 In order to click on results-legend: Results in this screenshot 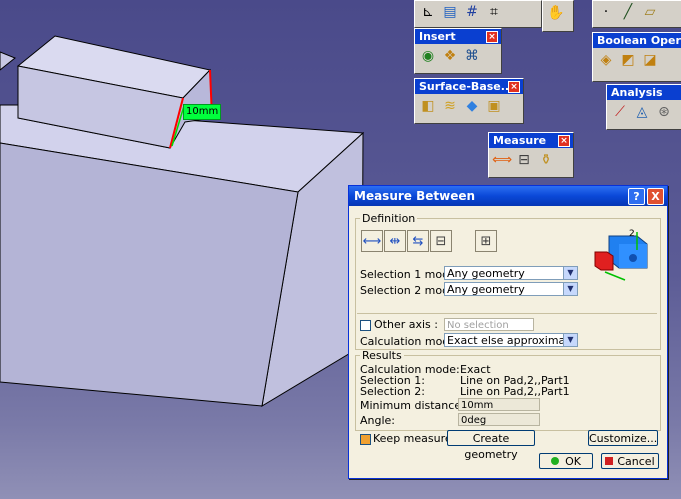, I will do `click(382, 355)`.